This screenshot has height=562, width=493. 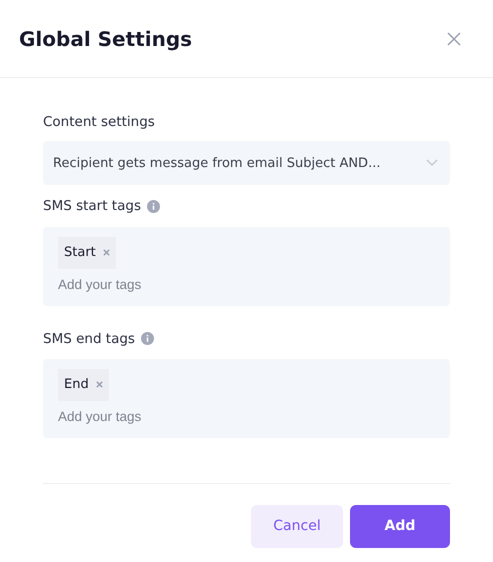 I want to click on add-button: Add, so click(x=400, y=526).